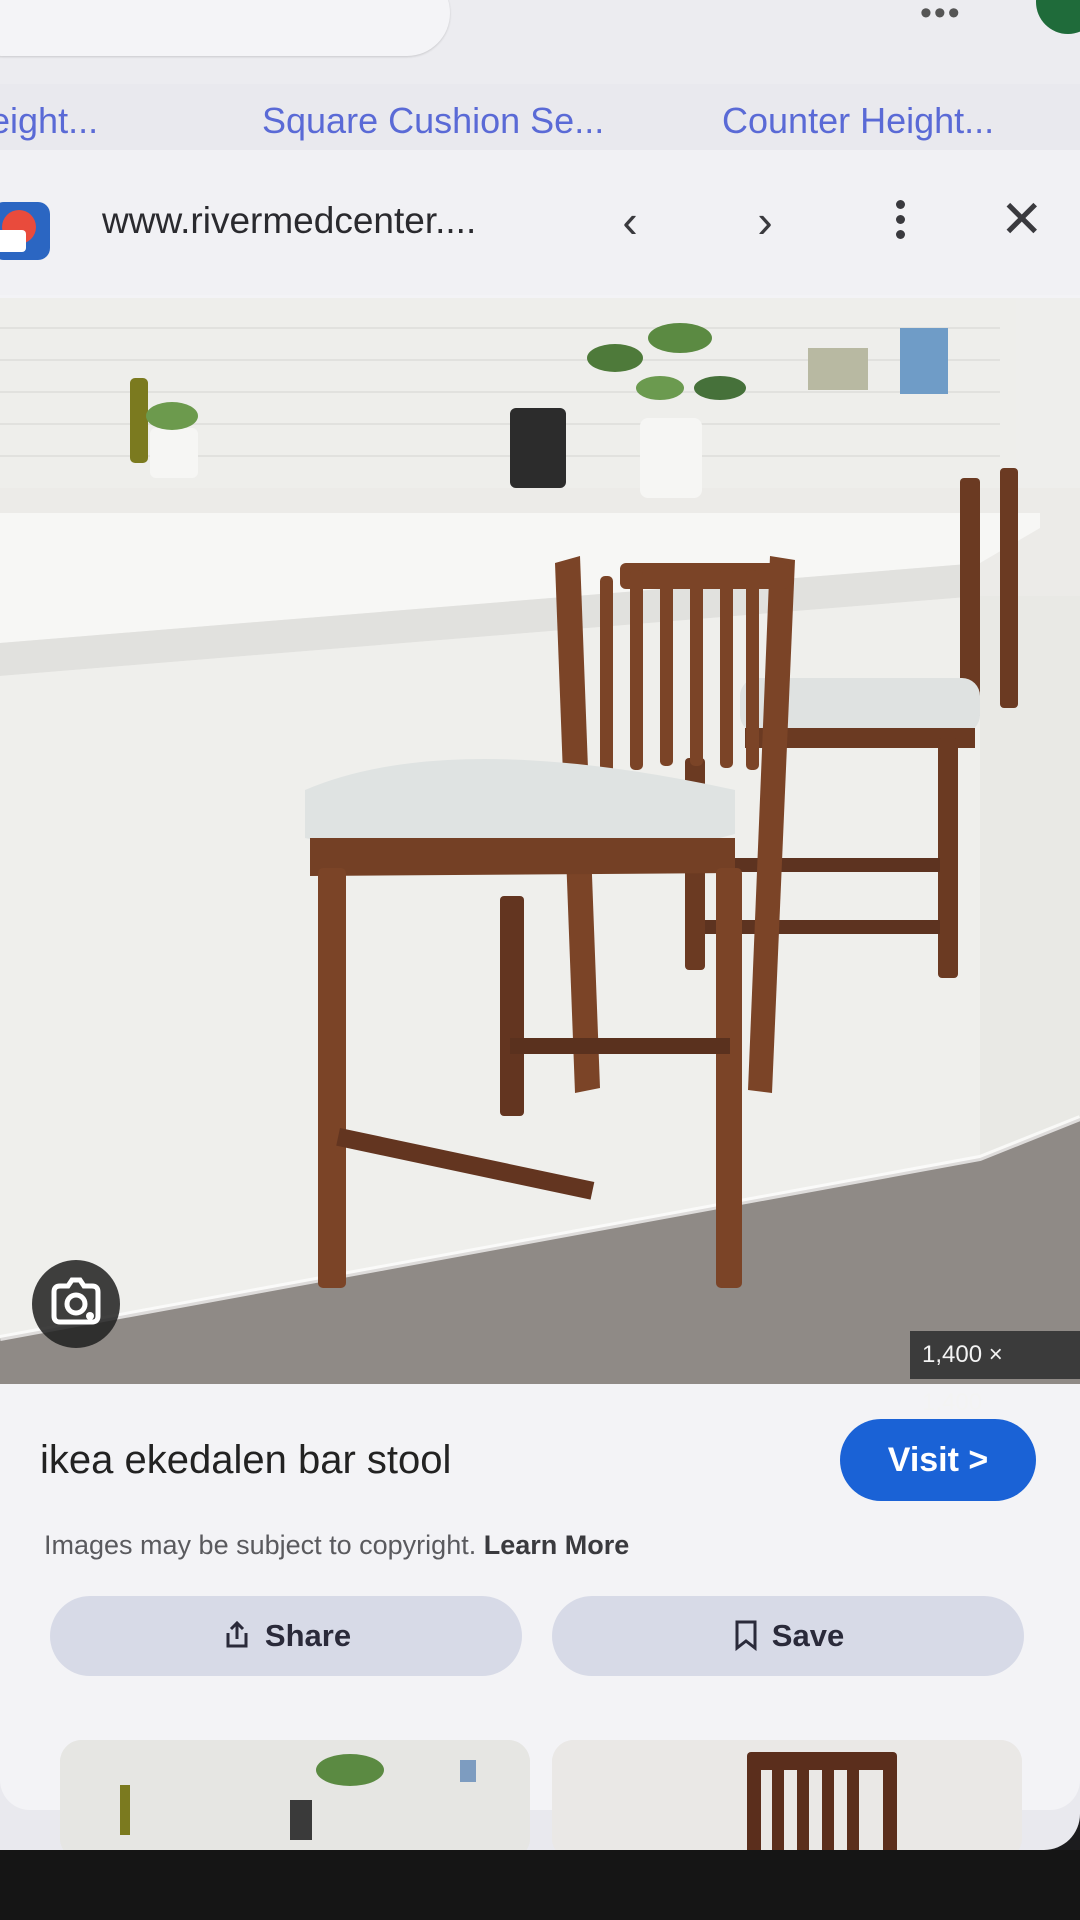 This screenshot has width=1080, height=1920. I want to click on share-button: Share, so click(286, 1636).